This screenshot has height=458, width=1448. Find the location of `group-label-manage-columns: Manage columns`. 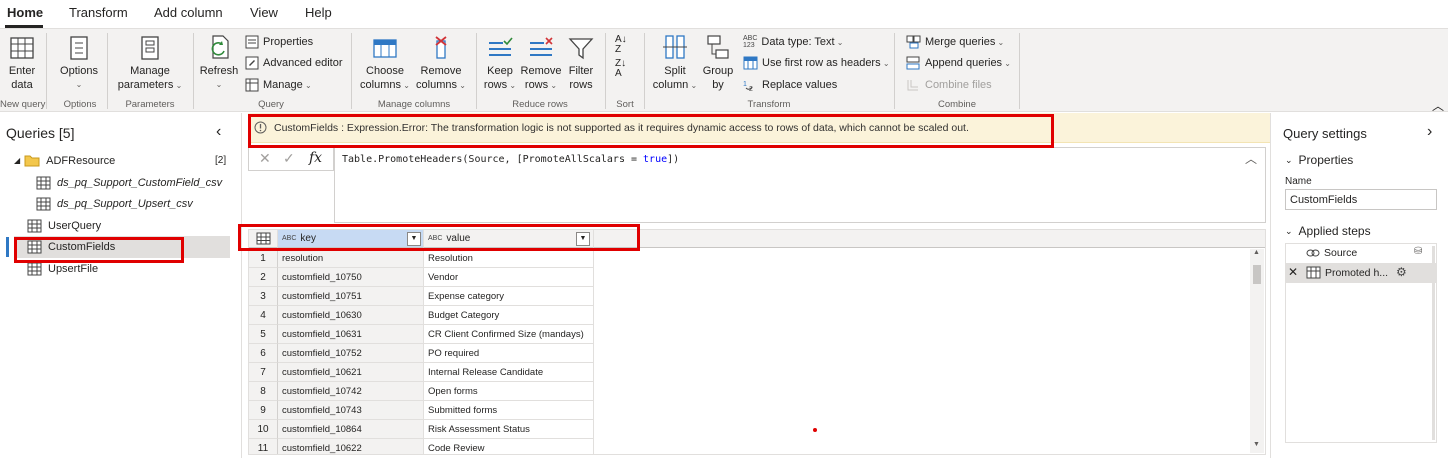

group-label-manage-columns: Manage columns is located at coordinates (414, 104).